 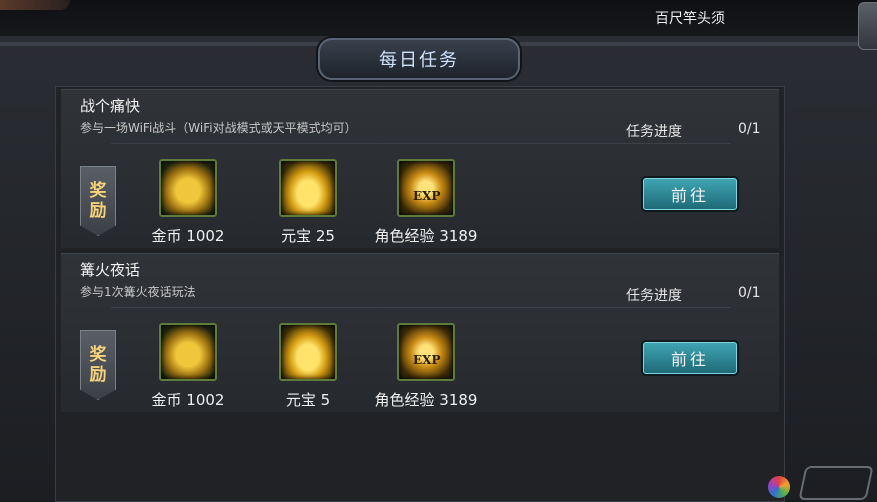 I want to click on reward-label: 元宝 25, so click(x=308, y=236).